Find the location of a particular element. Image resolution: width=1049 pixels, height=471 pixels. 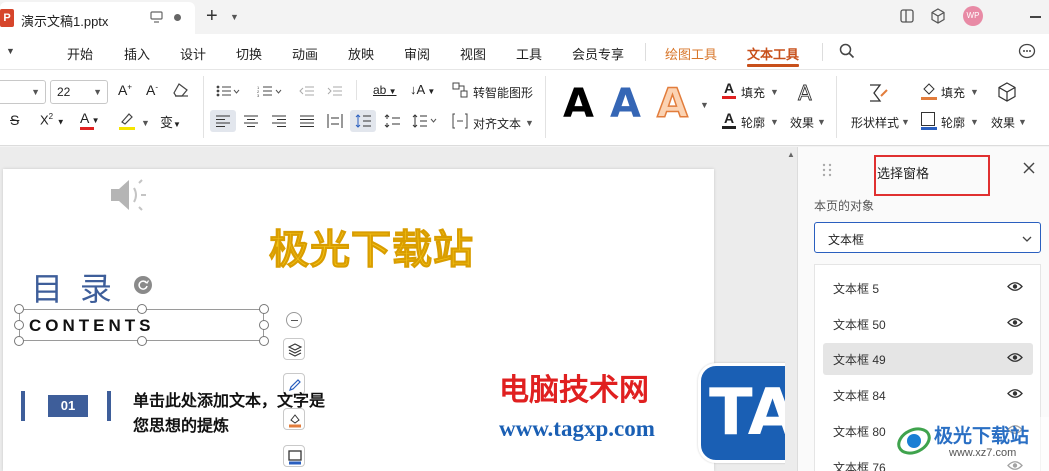

item-text-line2: 您思想的提炼 is located at coordinates (181, 424).